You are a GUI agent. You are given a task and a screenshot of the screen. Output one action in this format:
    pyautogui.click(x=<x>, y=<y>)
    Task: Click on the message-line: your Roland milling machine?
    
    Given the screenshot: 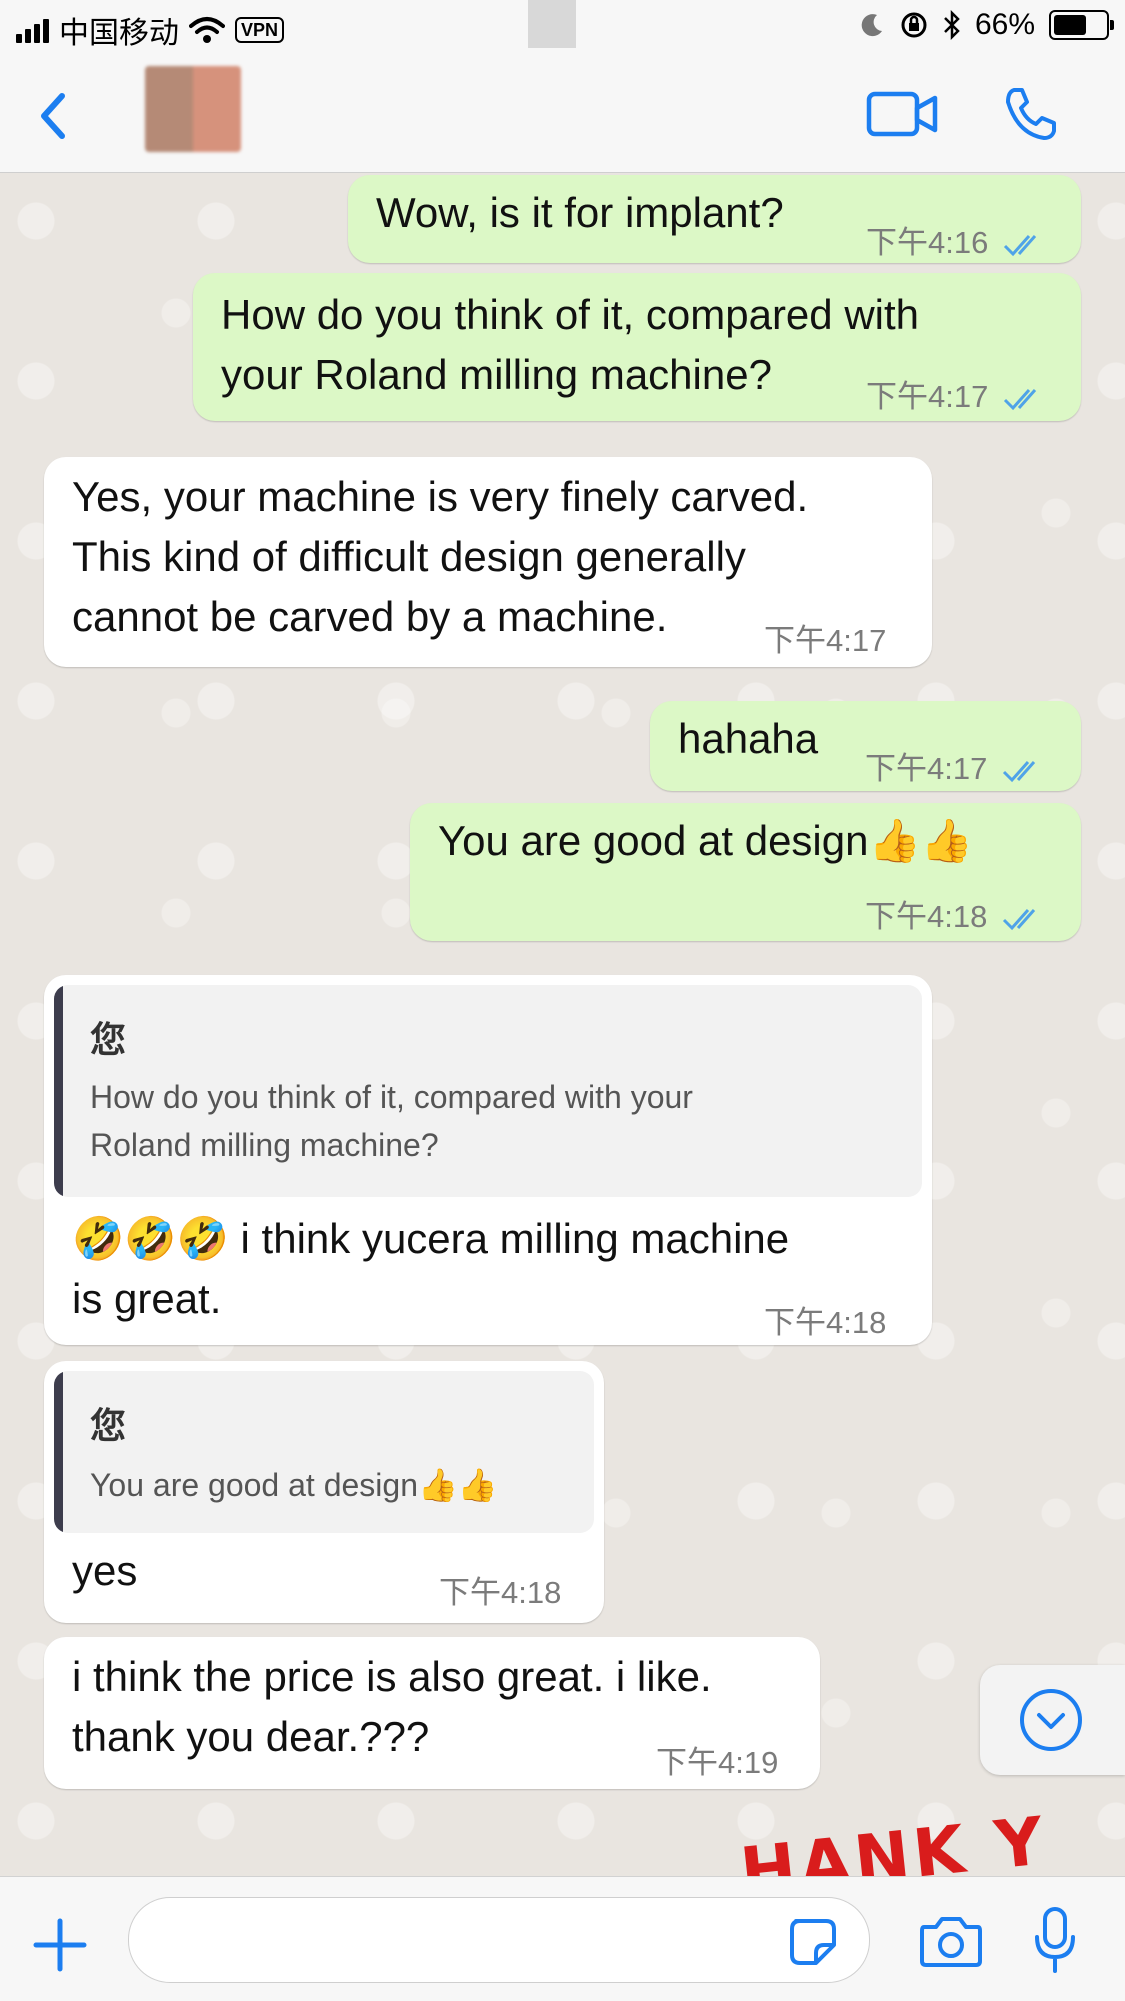 What is the action you would take?
    pyautogui.click(x=496, y=374)
    